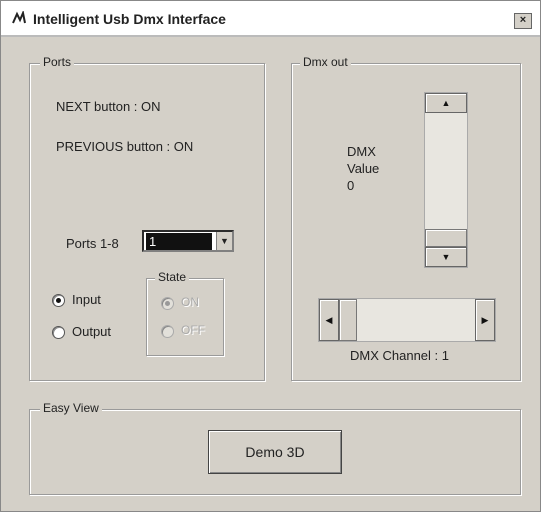  I want to click on dmx-channel-scrollbar: ◀ ▶, so click(407, 320).